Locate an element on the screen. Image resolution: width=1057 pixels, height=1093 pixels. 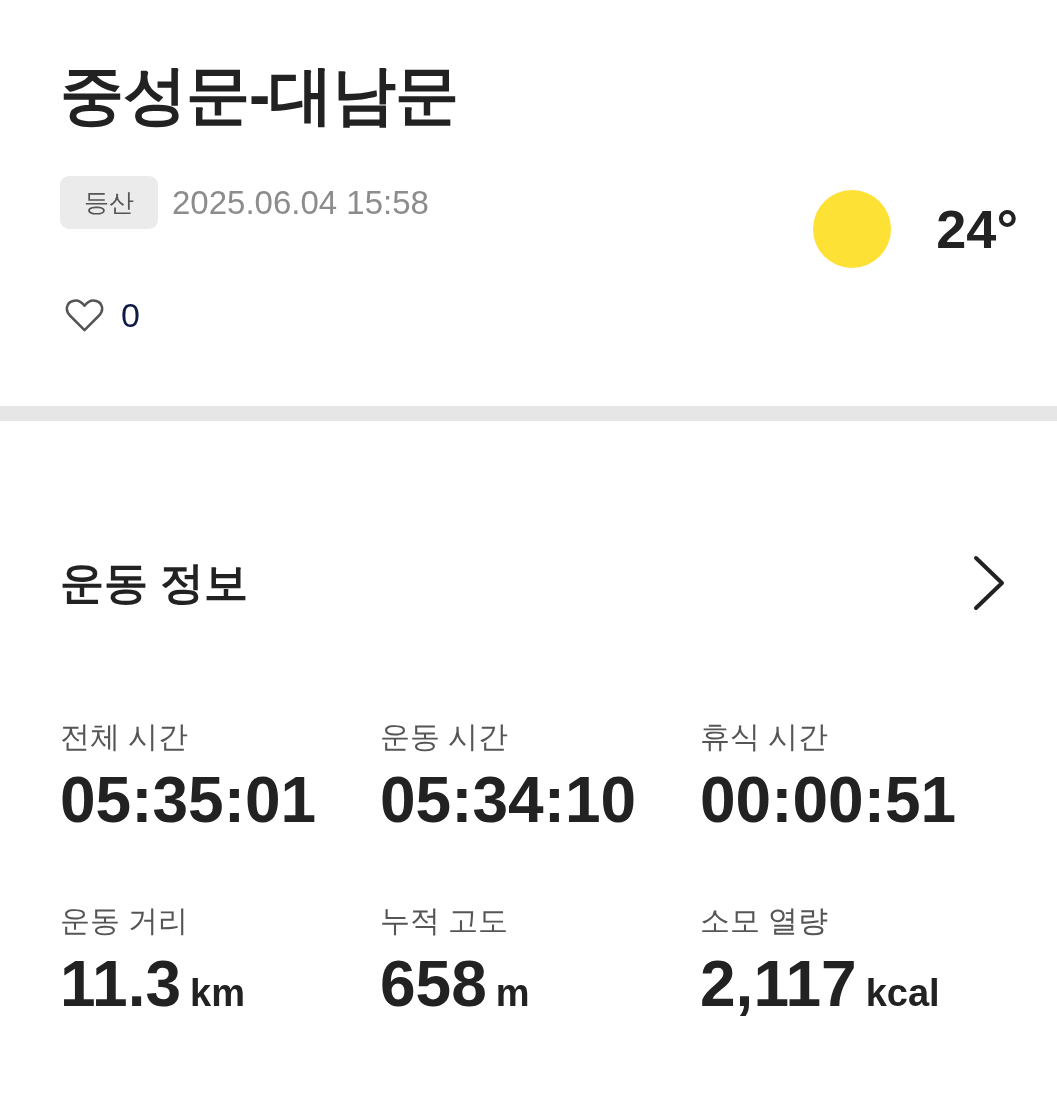
date-time: 2025.06.04 15:58 is located at coordinates (300, 202).